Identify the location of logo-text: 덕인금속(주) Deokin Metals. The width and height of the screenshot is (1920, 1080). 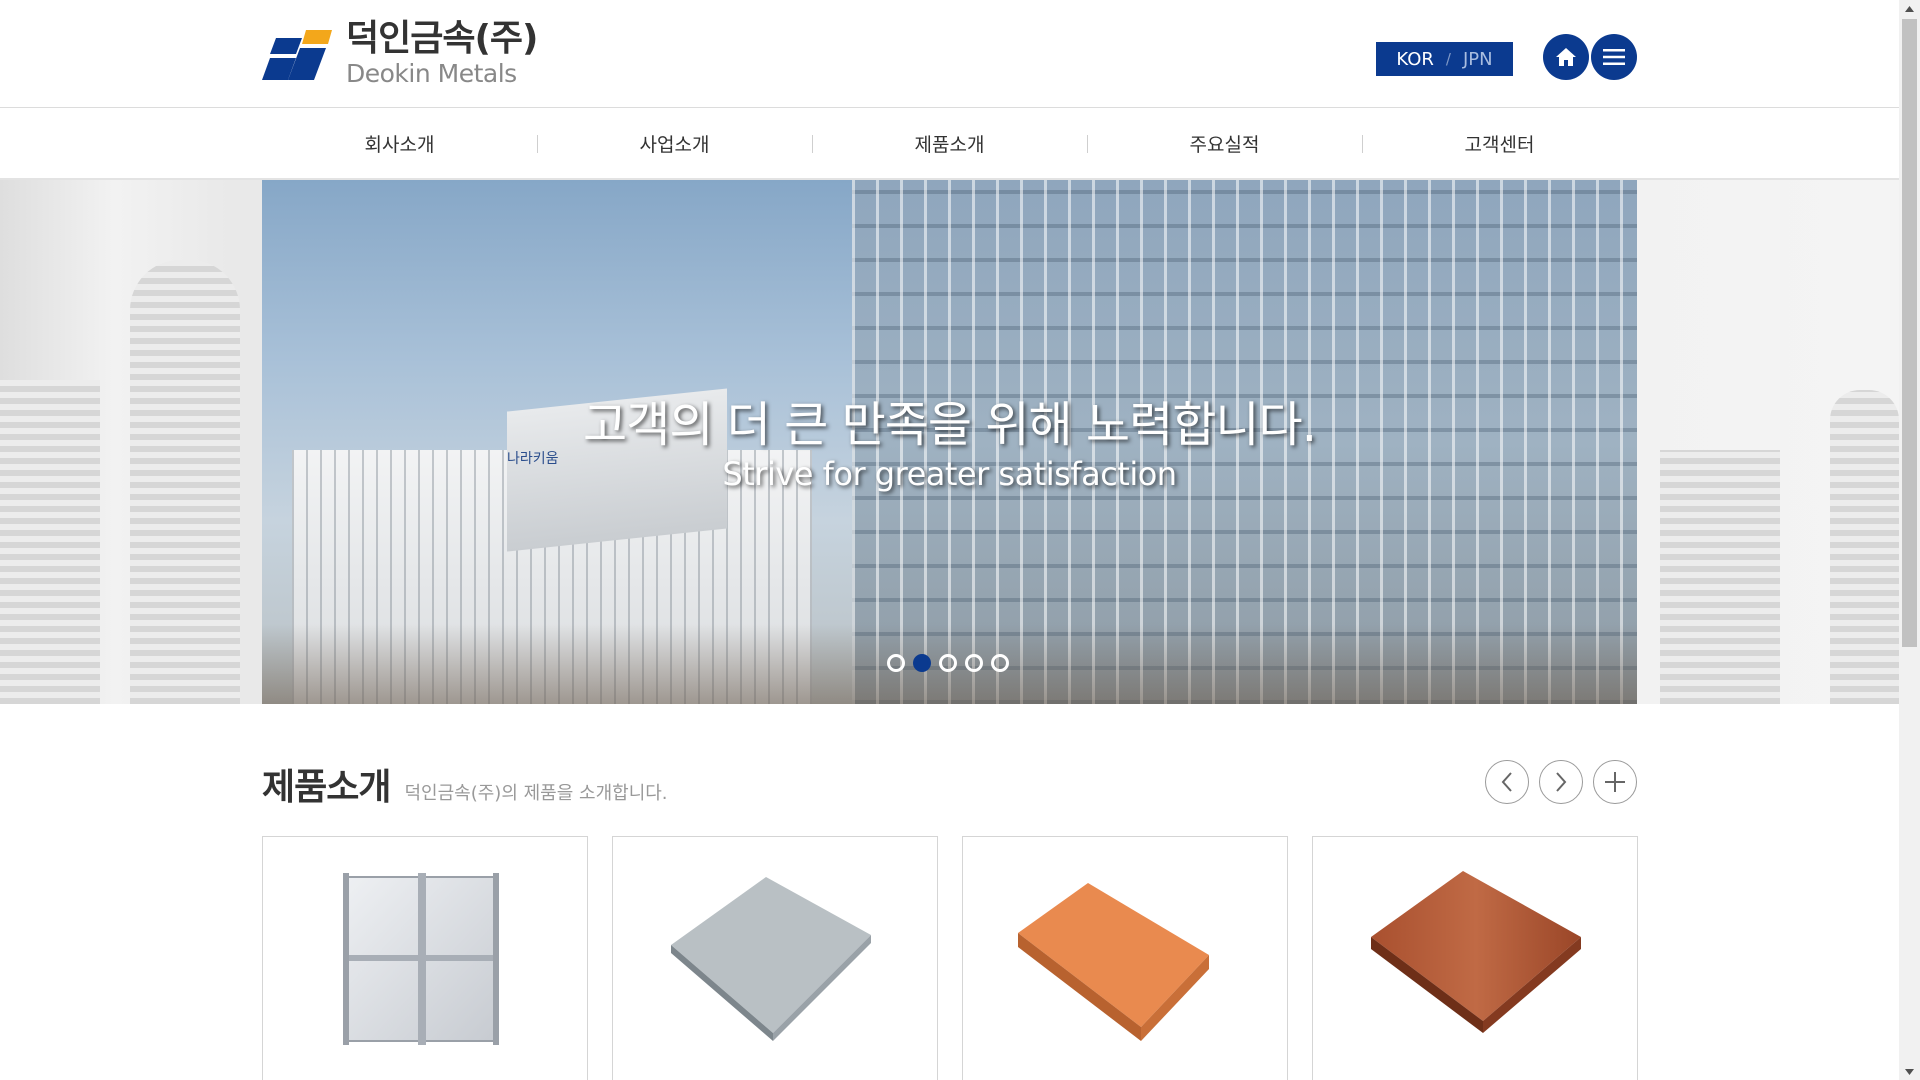
(442, 52).